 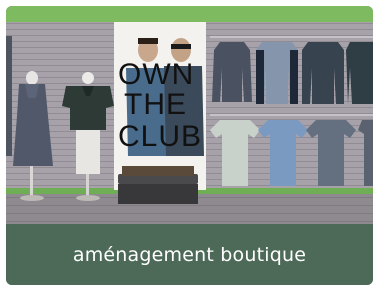 I want to click on left-edge-garment, so click(x=9, y=96).